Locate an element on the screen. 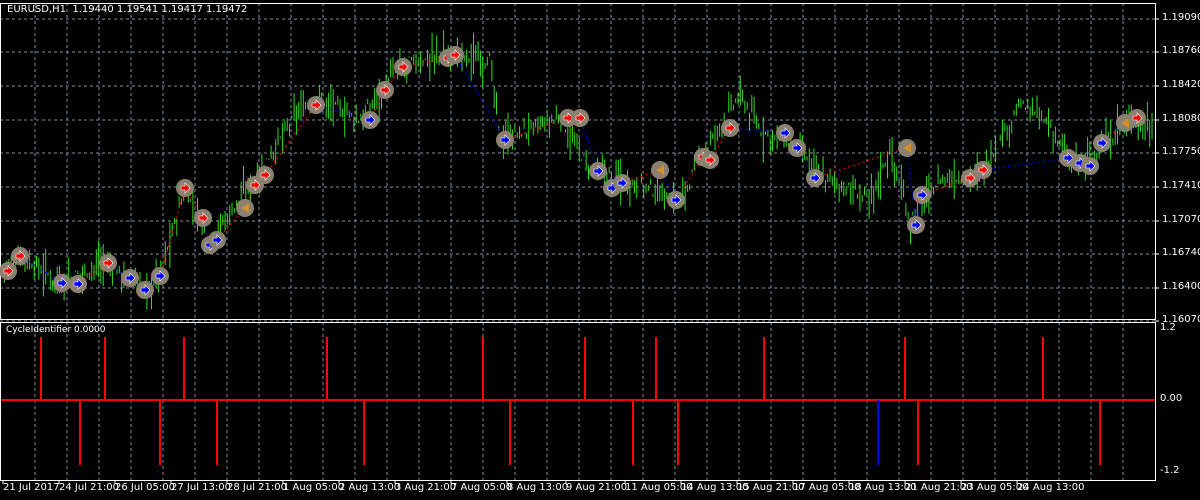 This screenshot has height=500, width=1200. time-label: 2 Aug 13:00 is located at coordinates (370, 487).